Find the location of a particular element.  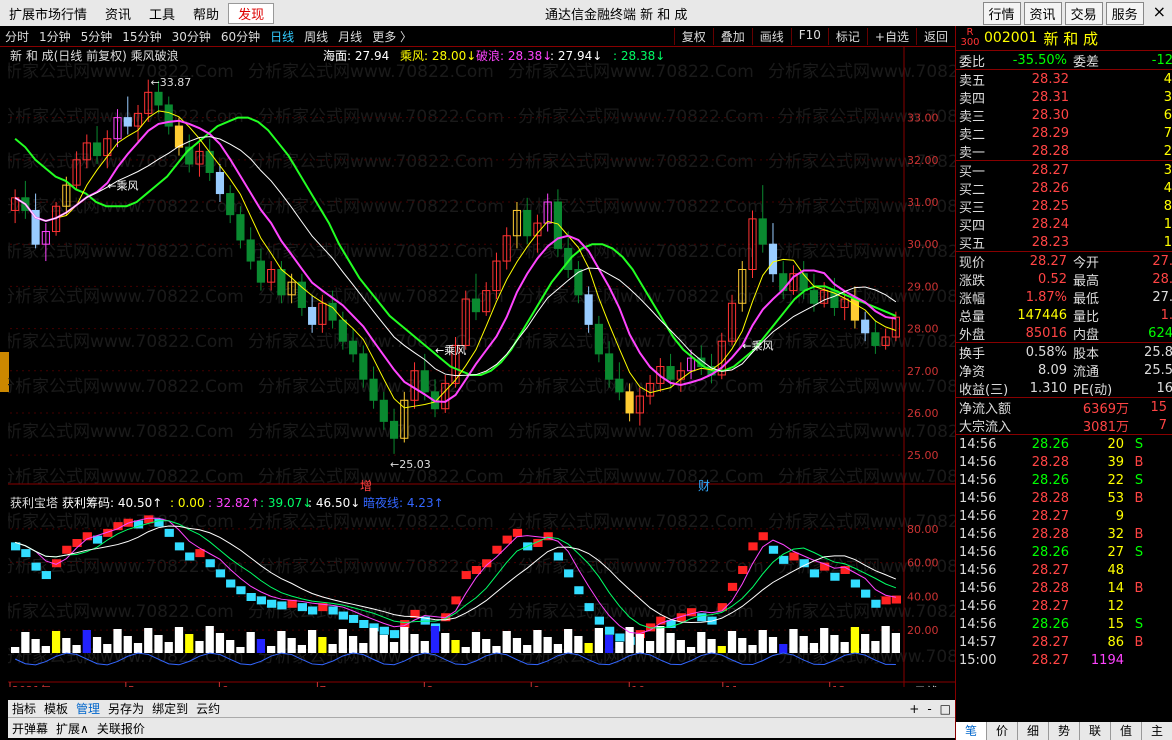

level-qty: 2 is located at coordinates (1167, 151).